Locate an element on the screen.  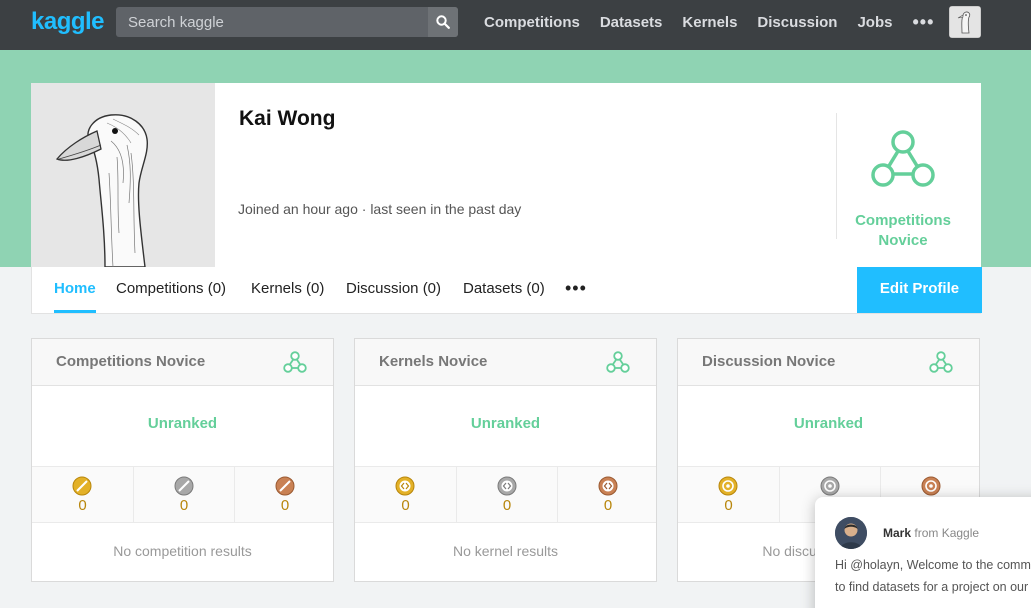
gold-medal-icon is located at coordinates (82, 486).